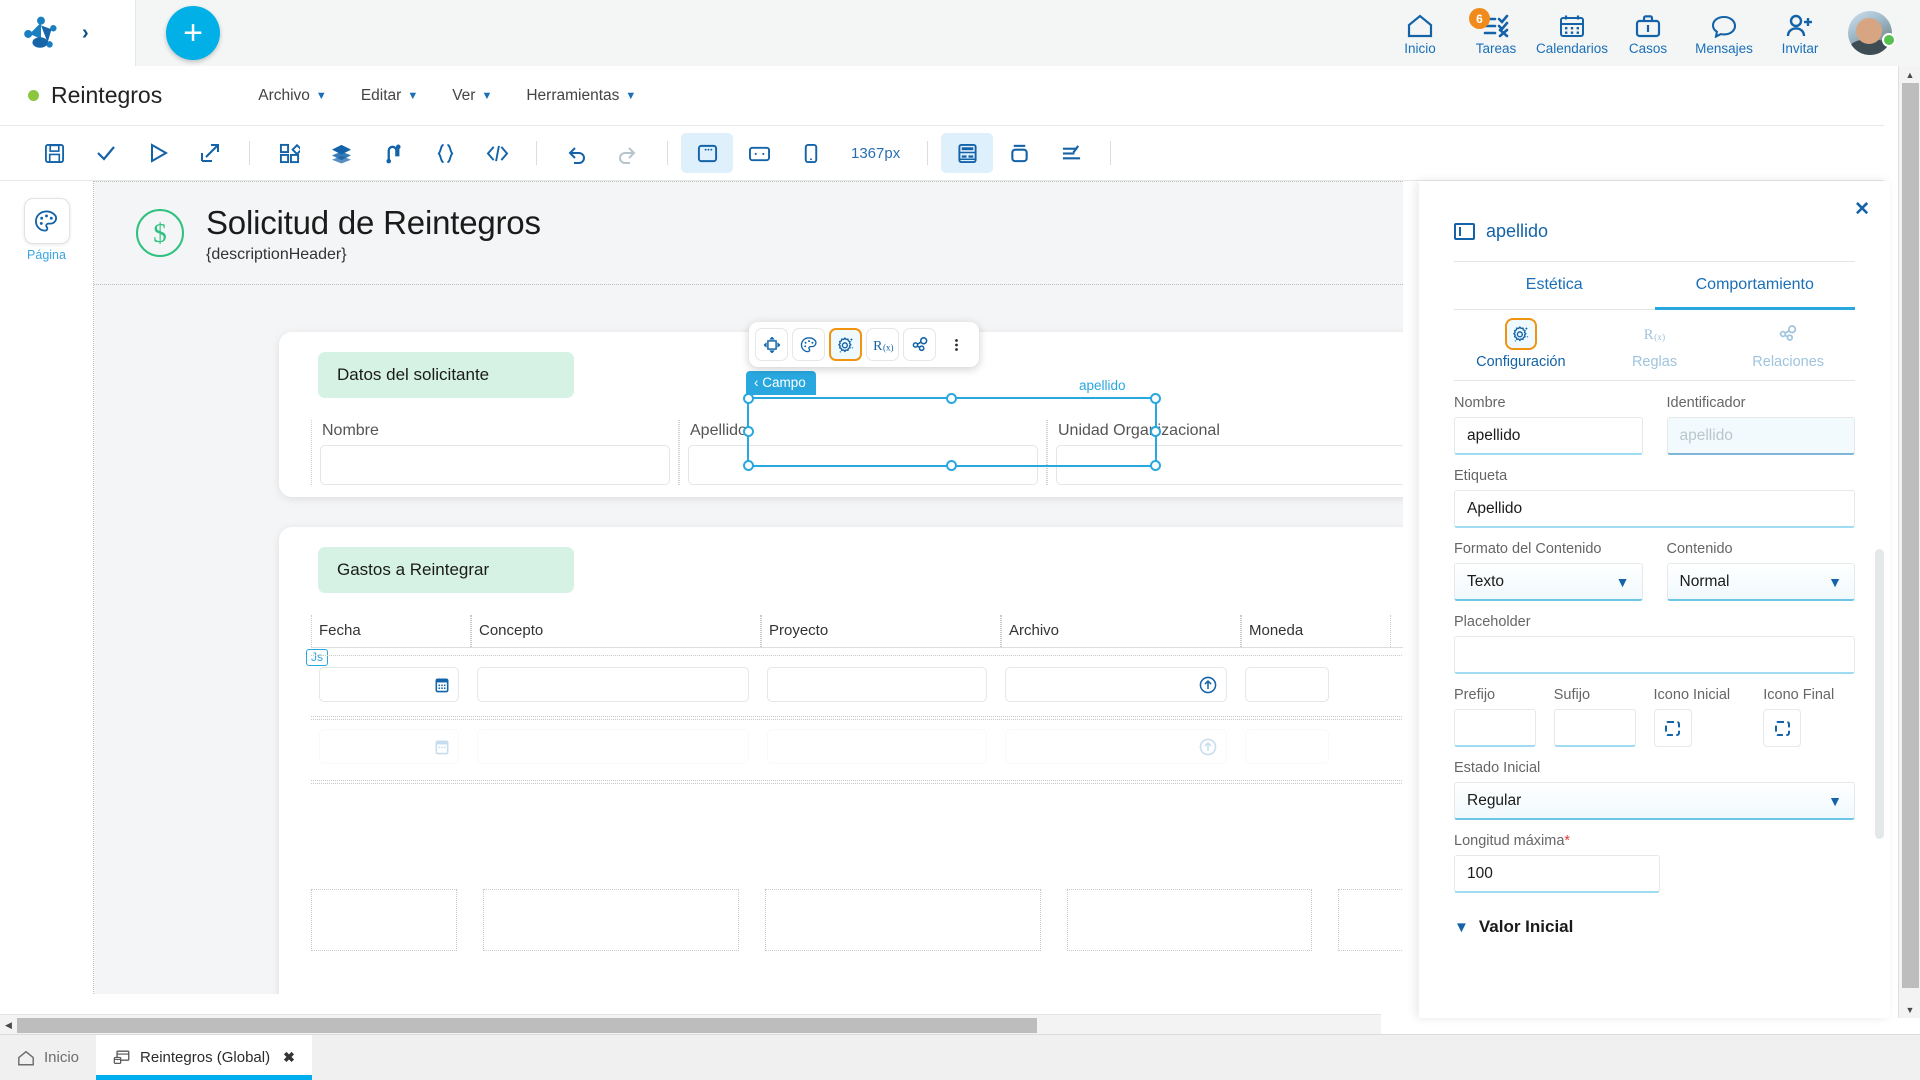 Image resolution: width=1920 pixels, height=1080 pixels. I want to click on resize-handle-tc, so click(951, 398).